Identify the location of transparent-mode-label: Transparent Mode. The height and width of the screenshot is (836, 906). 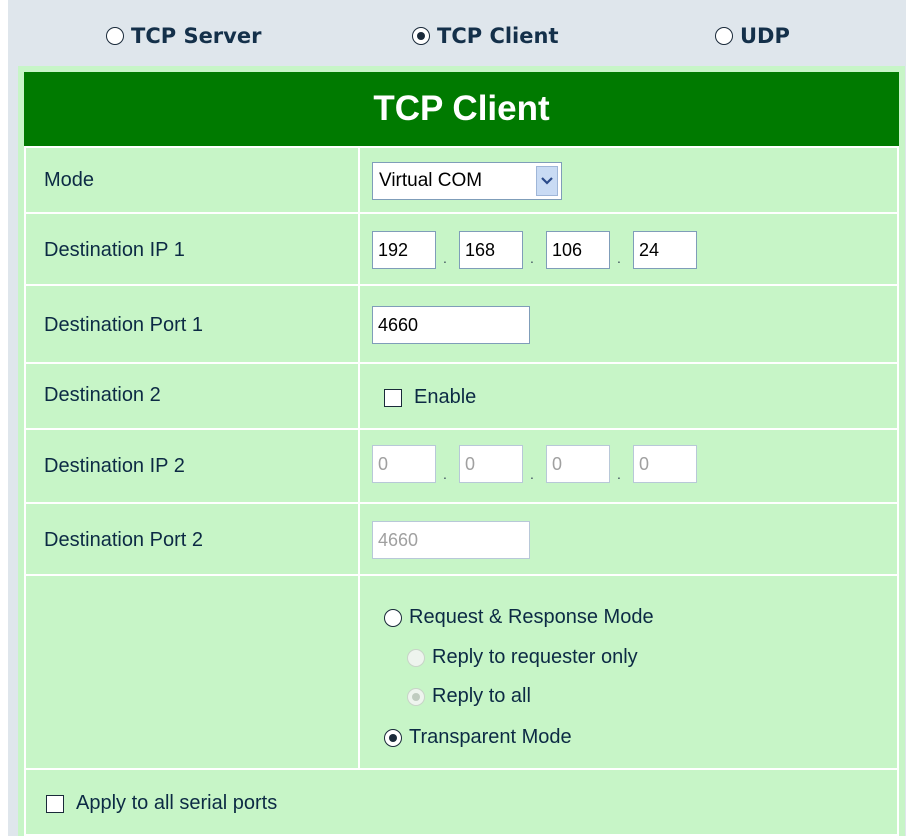
(490, 737).